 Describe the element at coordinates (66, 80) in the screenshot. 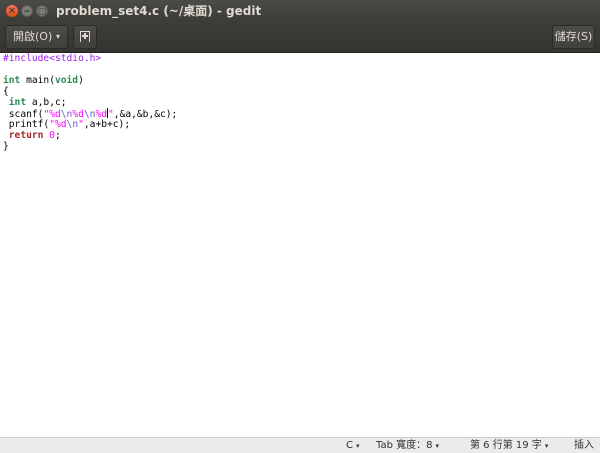

I see `keyword-token: void` at that location.